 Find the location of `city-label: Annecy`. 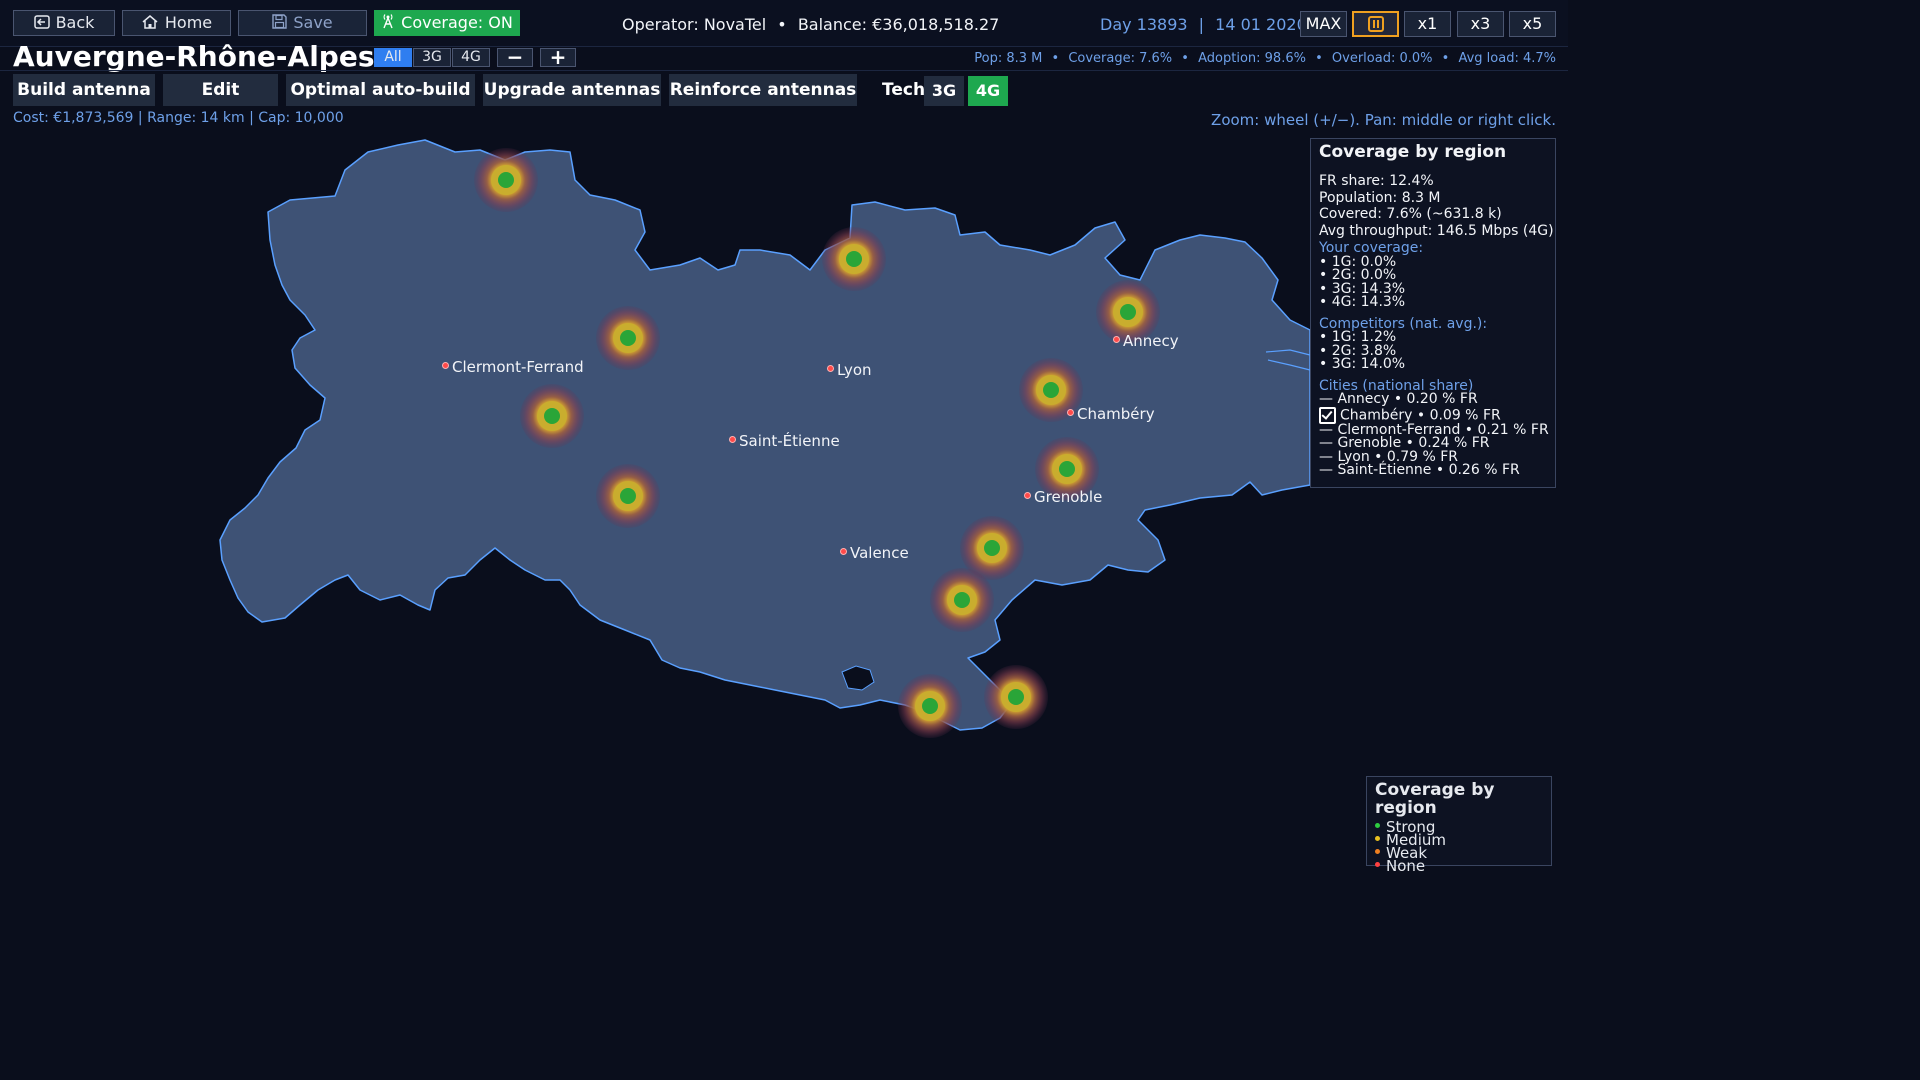

city-label: Annecy is located at coordinates (1146, 341).